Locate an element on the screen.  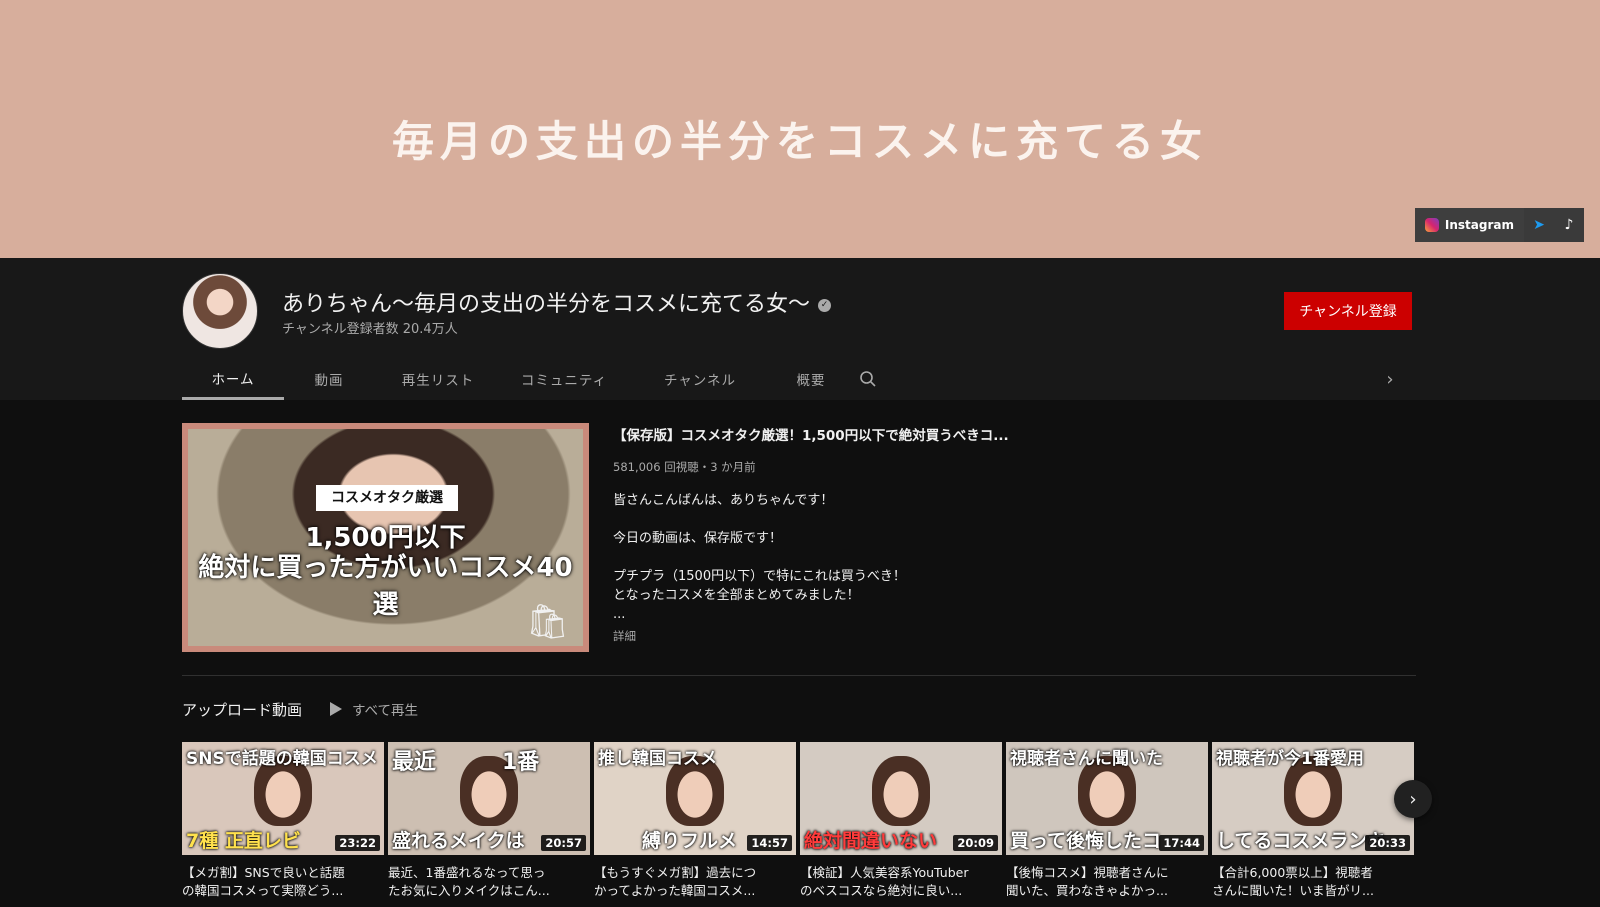
channel-tabs: ホーム 動画 再生リスト コミュニティ チャンネル 概要 is located at coordinates (535, 379).